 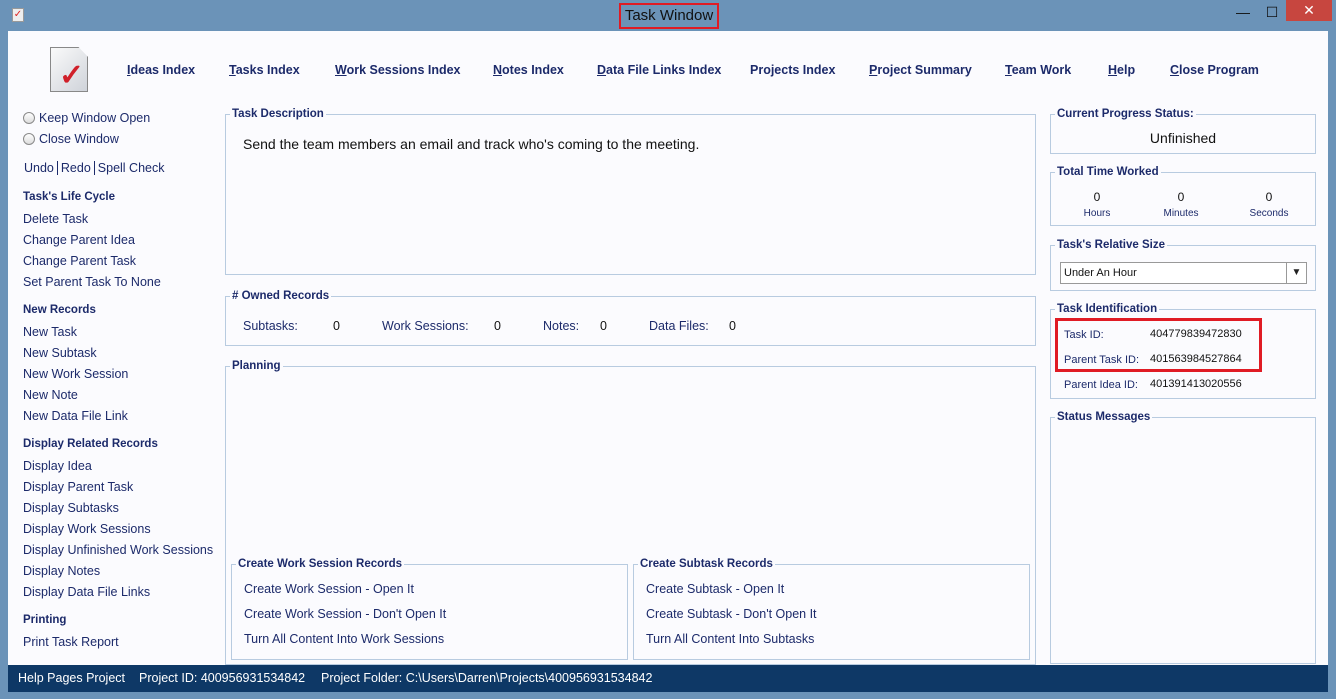 What do you see at coordinates (161, 70) in the screenshot?
I see `nav-ideas-index: Ideas Index` at bounding box center [161, 70].